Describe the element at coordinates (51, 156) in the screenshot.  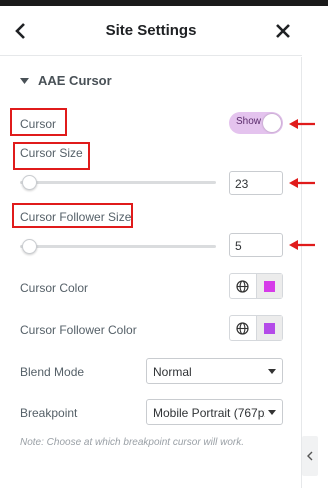
I see `annotation-box-cursor-size` at that location.